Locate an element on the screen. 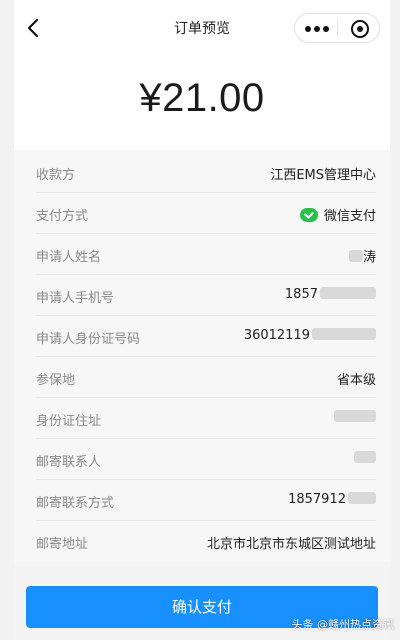 This screenshot has height=640, width=400. row-insured-place: 参保地 省本级 is located at coordinates (206, 377).